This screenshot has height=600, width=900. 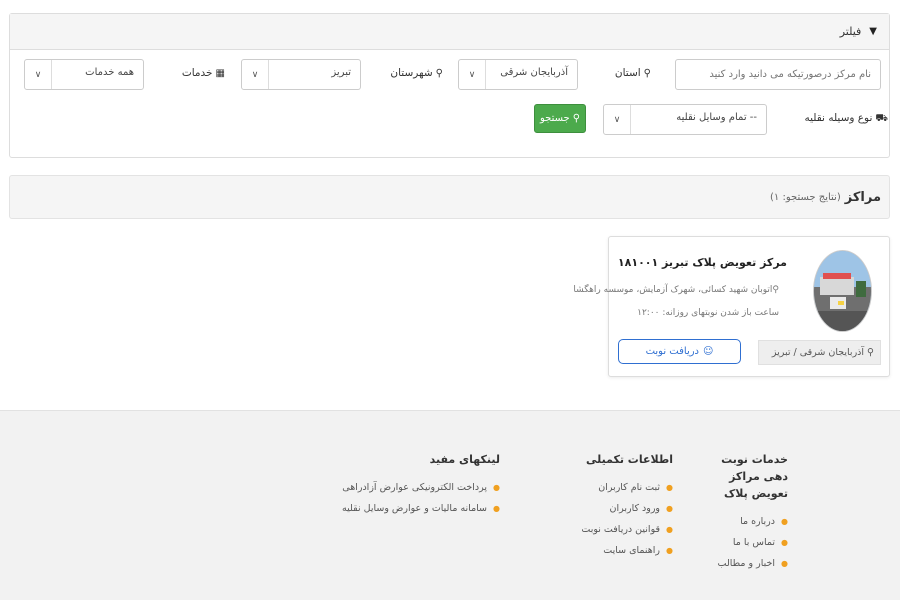 I want to click on services-select: همه خدمات ∨, so click(x=84, y=74).